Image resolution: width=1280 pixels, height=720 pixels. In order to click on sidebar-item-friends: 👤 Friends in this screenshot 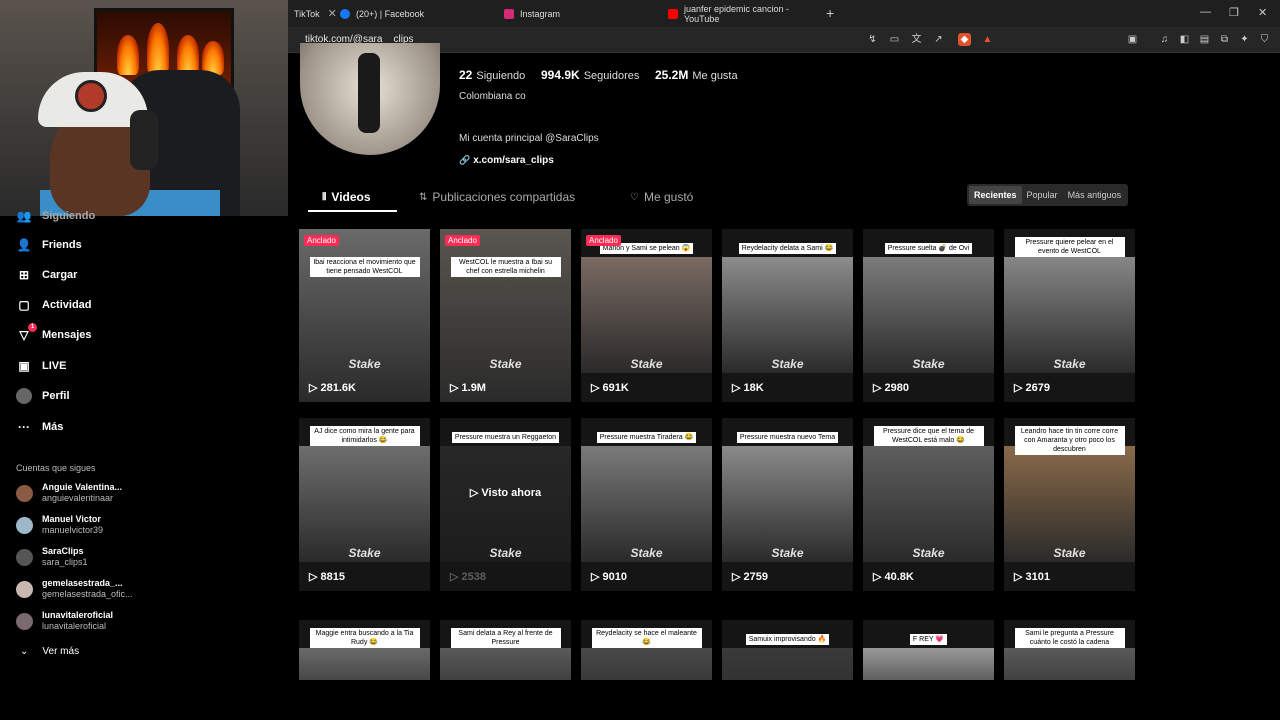, I will do `click(49, 245)`.